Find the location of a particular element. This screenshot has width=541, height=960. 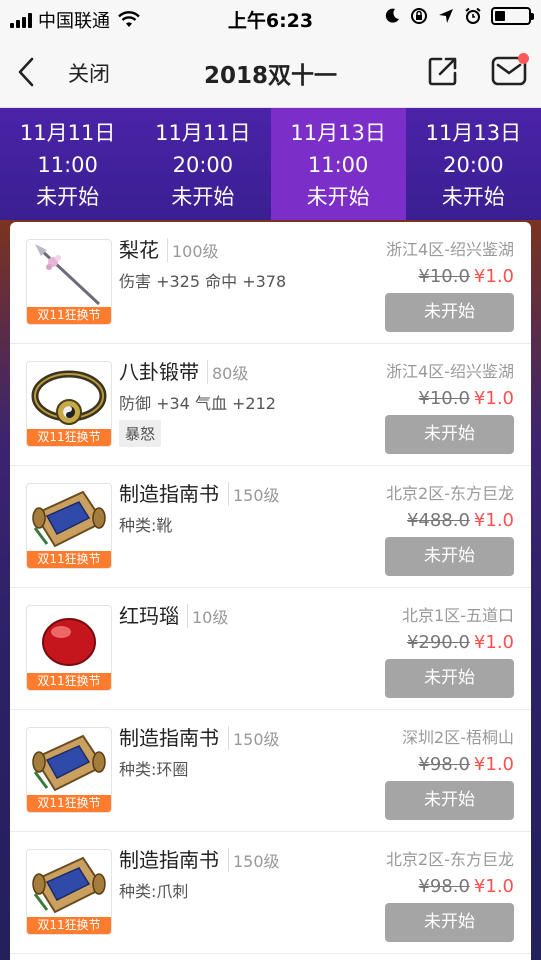

red-agate-icon is located at coordinates (69, 642).